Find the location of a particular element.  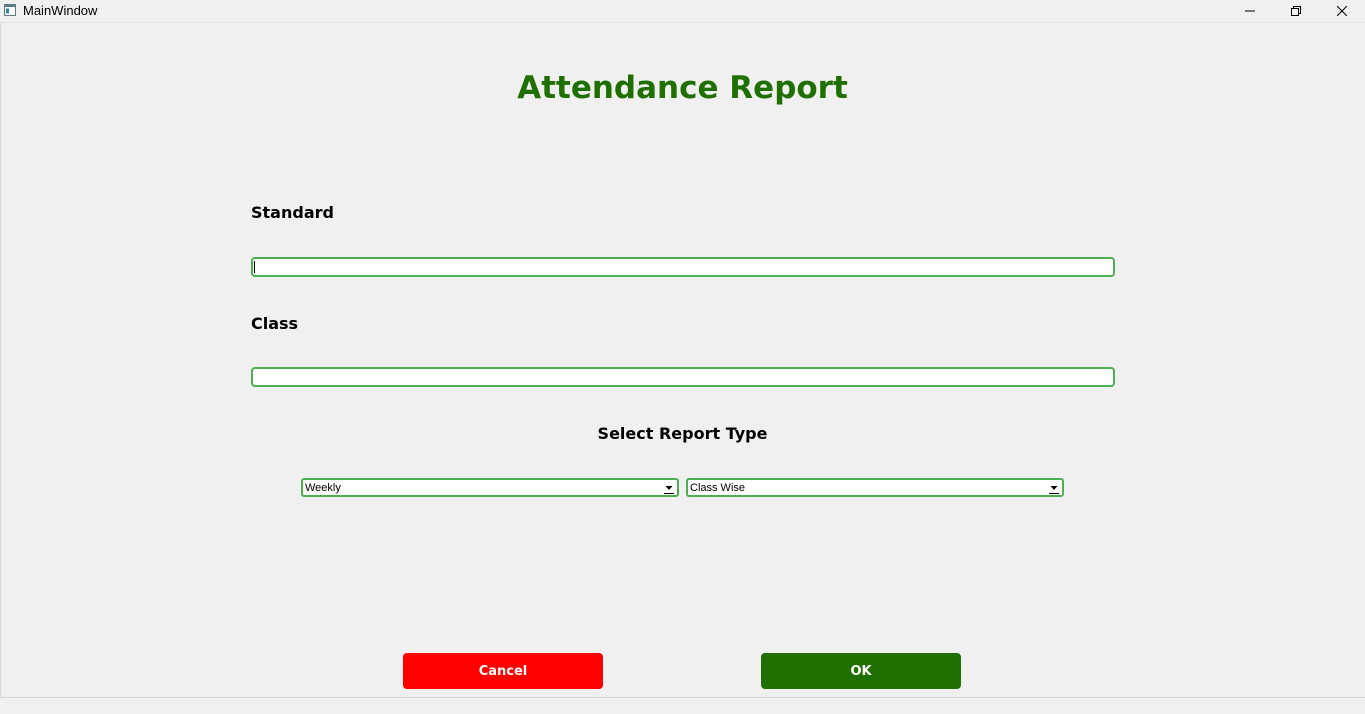

cancel-button: Cancel is located at coordinates (503, 671).